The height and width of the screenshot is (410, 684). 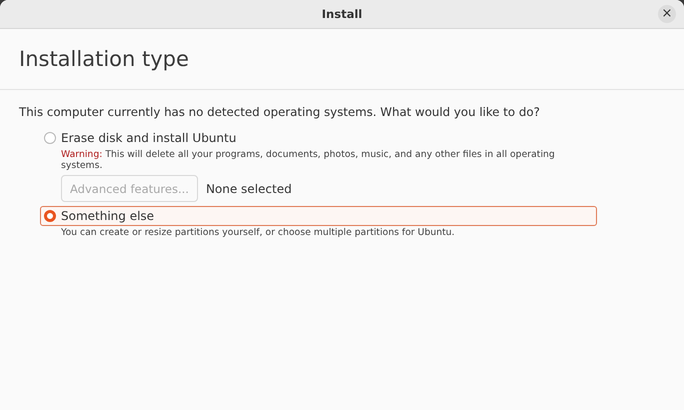 I want to click on close-button: ×, so click(x=667, y=14).